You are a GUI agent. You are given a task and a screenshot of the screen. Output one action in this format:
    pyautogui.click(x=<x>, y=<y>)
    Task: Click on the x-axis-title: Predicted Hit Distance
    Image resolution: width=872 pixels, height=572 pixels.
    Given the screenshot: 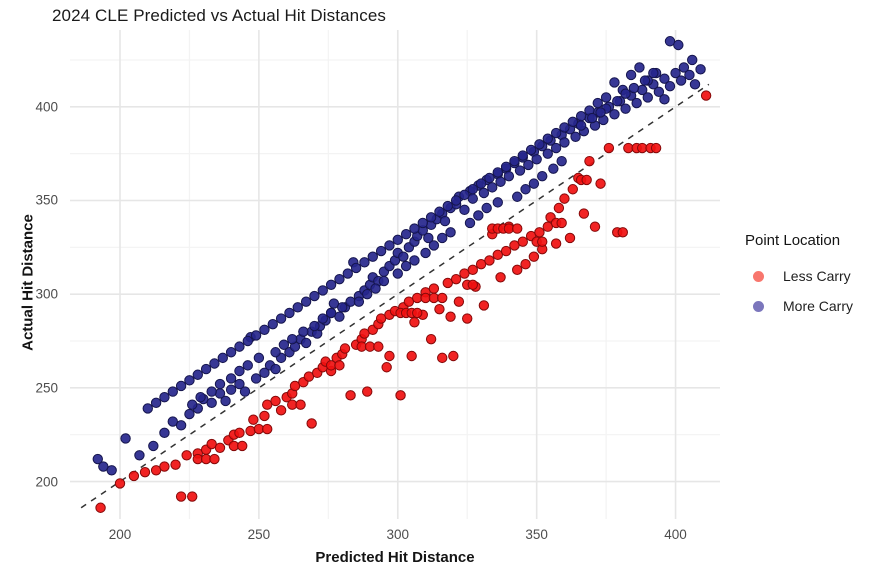 What is the action you would take?
    pyautogui.click(x=395, y=557)
    